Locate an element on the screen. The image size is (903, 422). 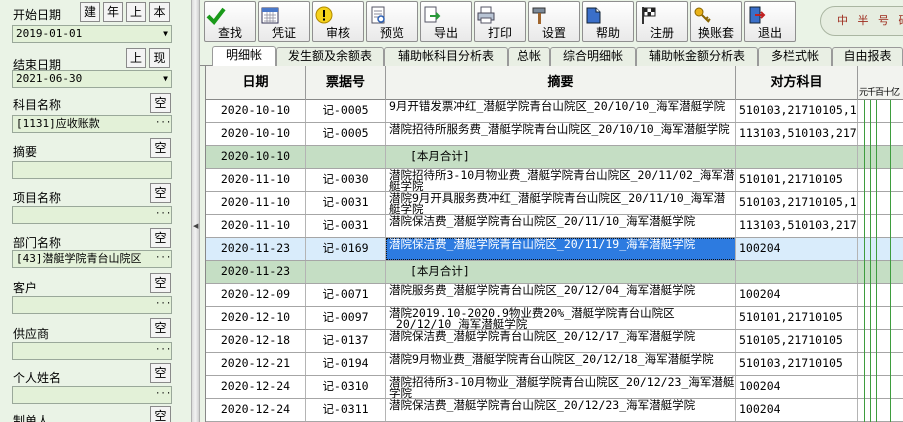
grid-header: 日期 票据号 摘要 对方科目 元千百十亿 is located at coordinates (554, 83).